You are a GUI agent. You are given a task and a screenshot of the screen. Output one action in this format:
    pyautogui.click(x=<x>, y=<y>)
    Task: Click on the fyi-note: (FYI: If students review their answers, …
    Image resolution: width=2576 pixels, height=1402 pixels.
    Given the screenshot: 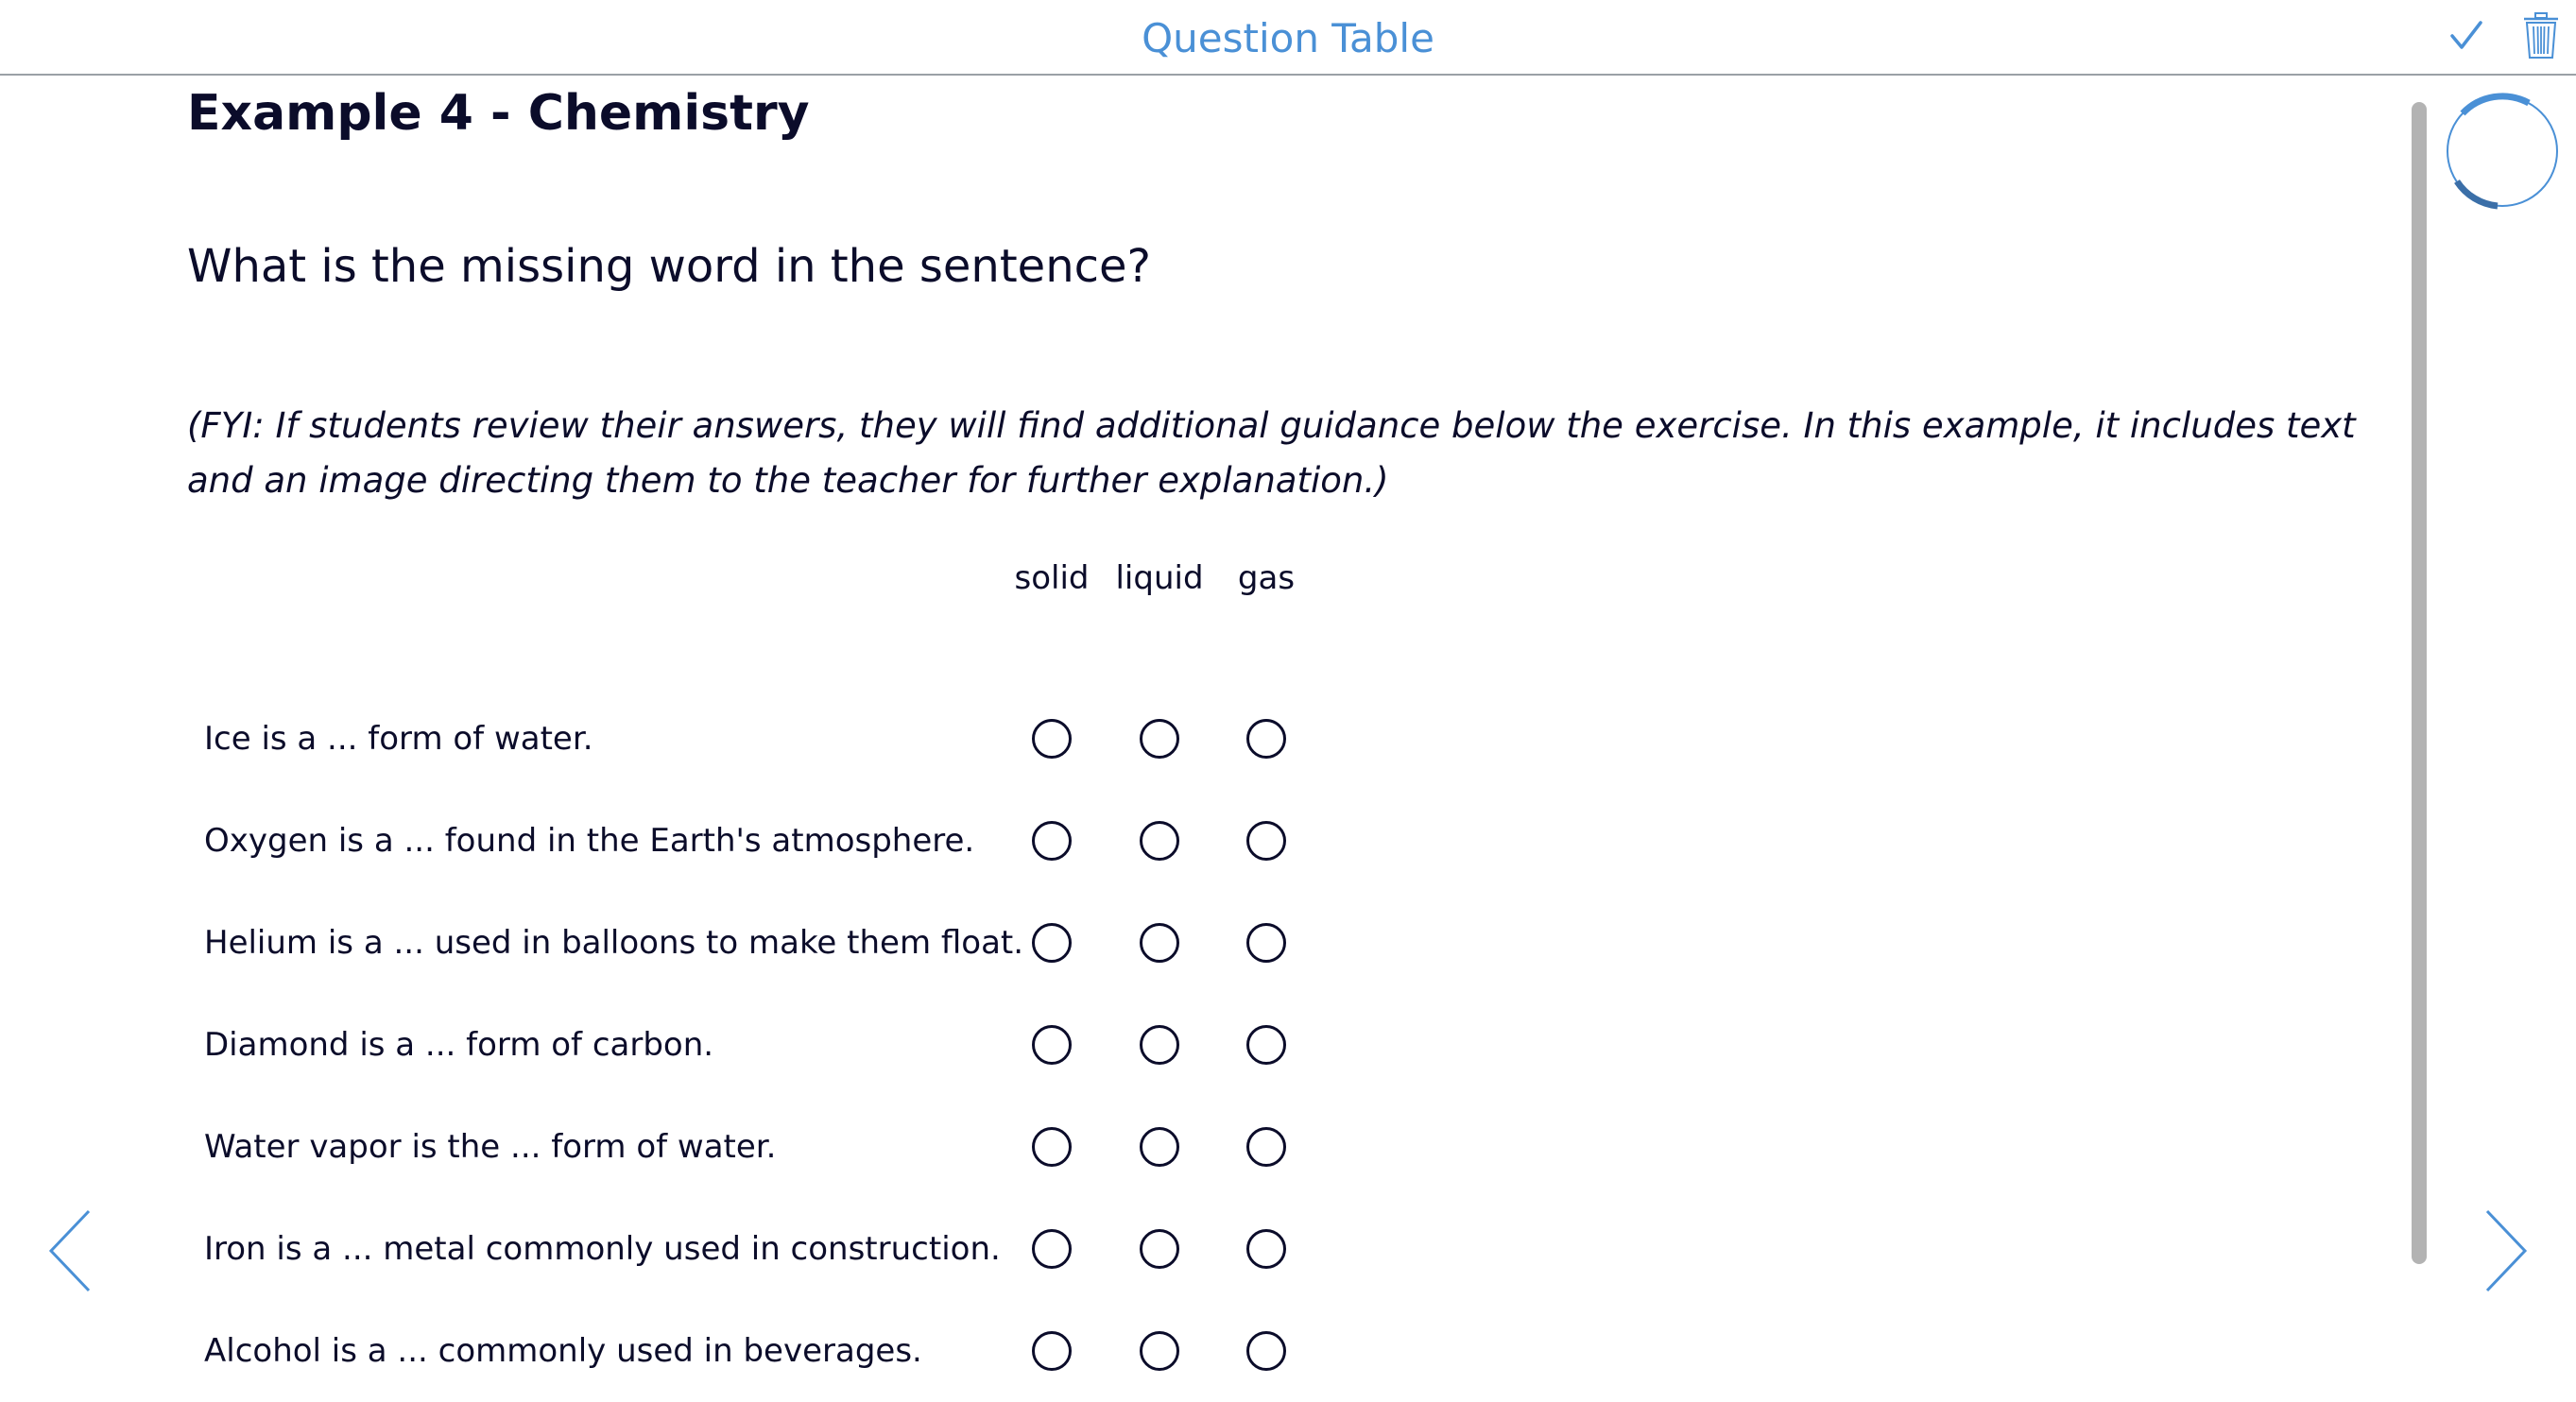 What is the action you would take?
    pyautogui.click(x=1271, y=453)
    